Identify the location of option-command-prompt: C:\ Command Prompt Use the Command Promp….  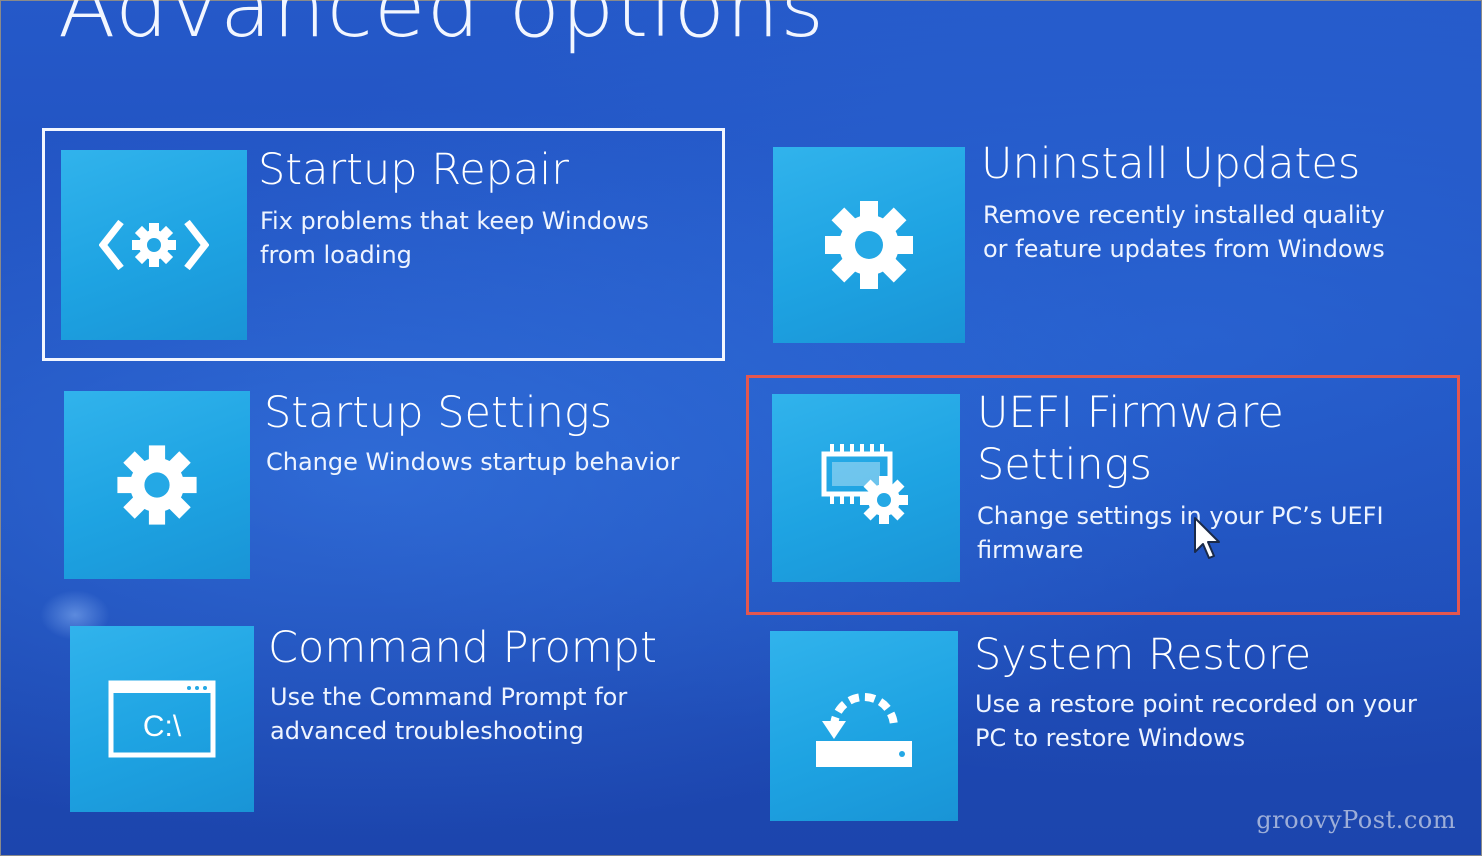
(397, 720).